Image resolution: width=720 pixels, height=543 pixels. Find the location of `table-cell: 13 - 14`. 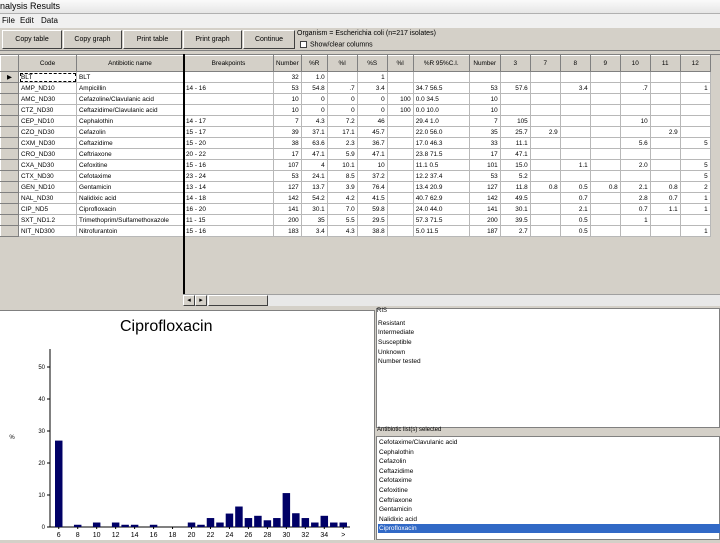

table-cell: 13 - 14 is located at coordinates (228, 187).